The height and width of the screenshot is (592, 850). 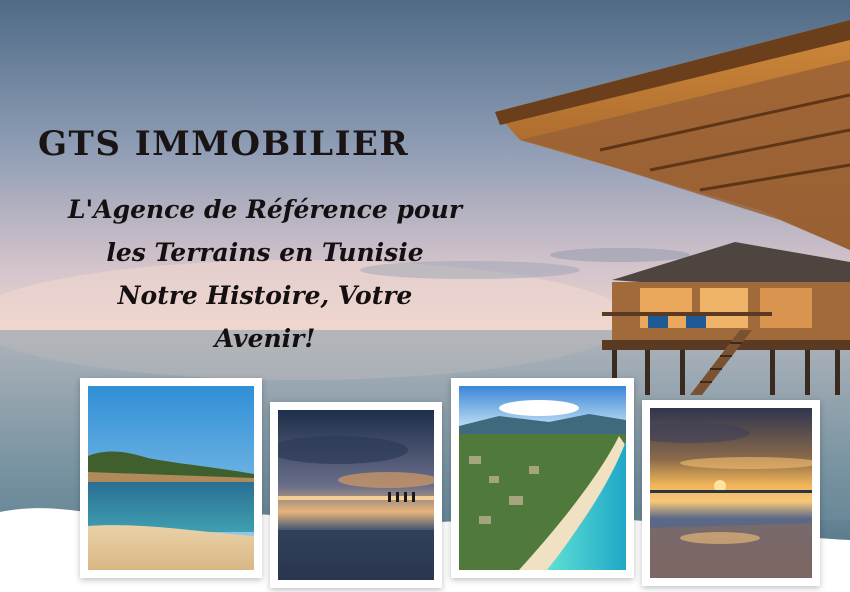 I want to click on sunset-pier-image, so click(x=356, y=495).